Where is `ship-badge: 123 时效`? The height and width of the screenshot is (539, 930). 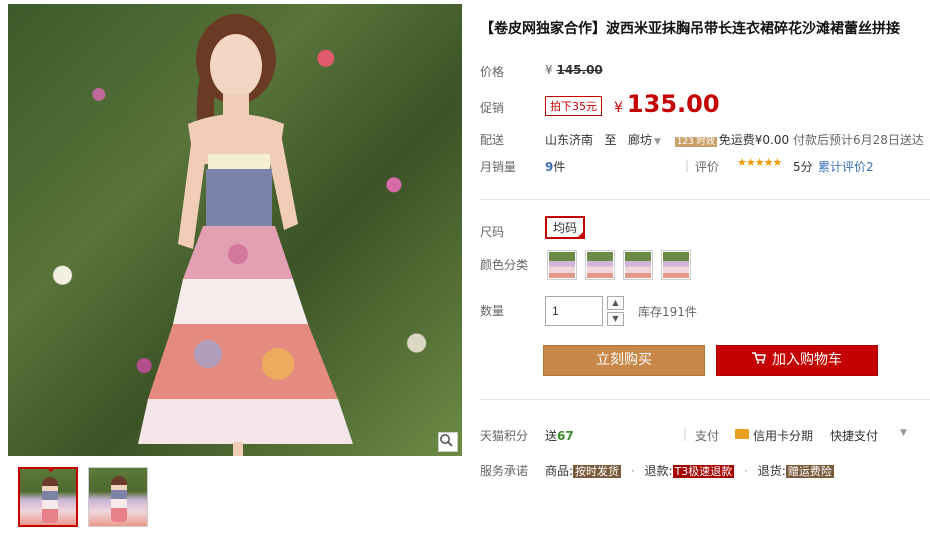 ship-badge: 123 时效 is located at coordinates (695, 142).